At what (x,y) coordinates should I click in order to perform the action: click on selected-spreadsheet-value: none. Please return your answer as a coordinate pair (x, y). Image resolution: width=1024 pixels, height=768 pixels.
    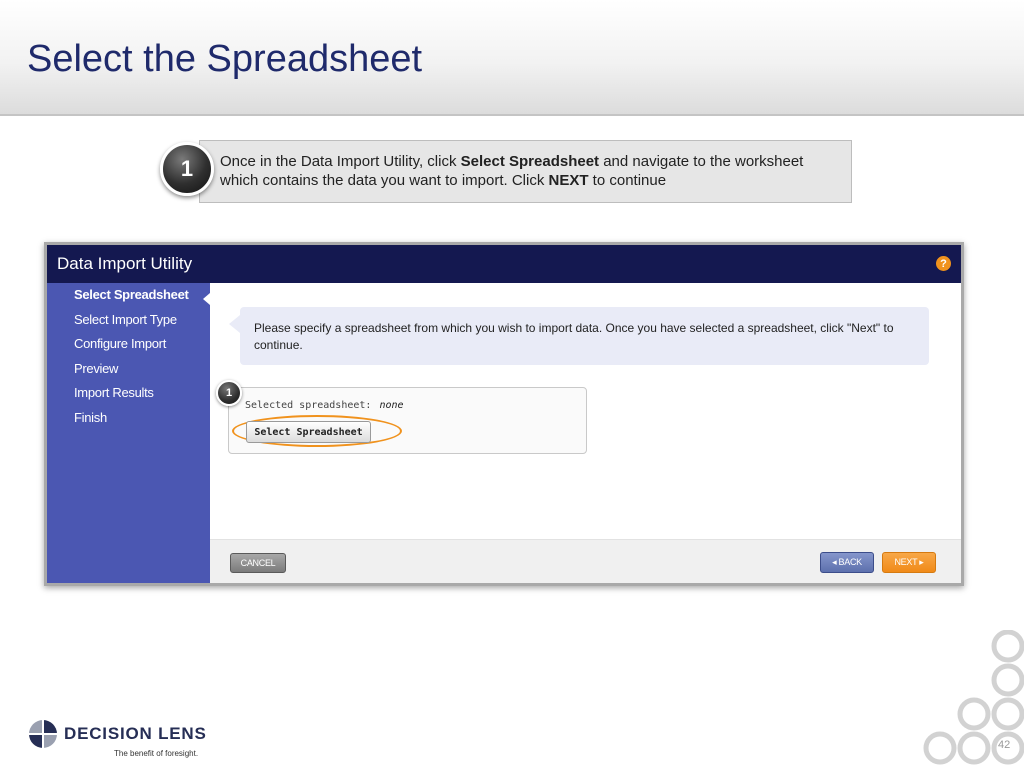
    Looking at the image, I should click on (391, 405).